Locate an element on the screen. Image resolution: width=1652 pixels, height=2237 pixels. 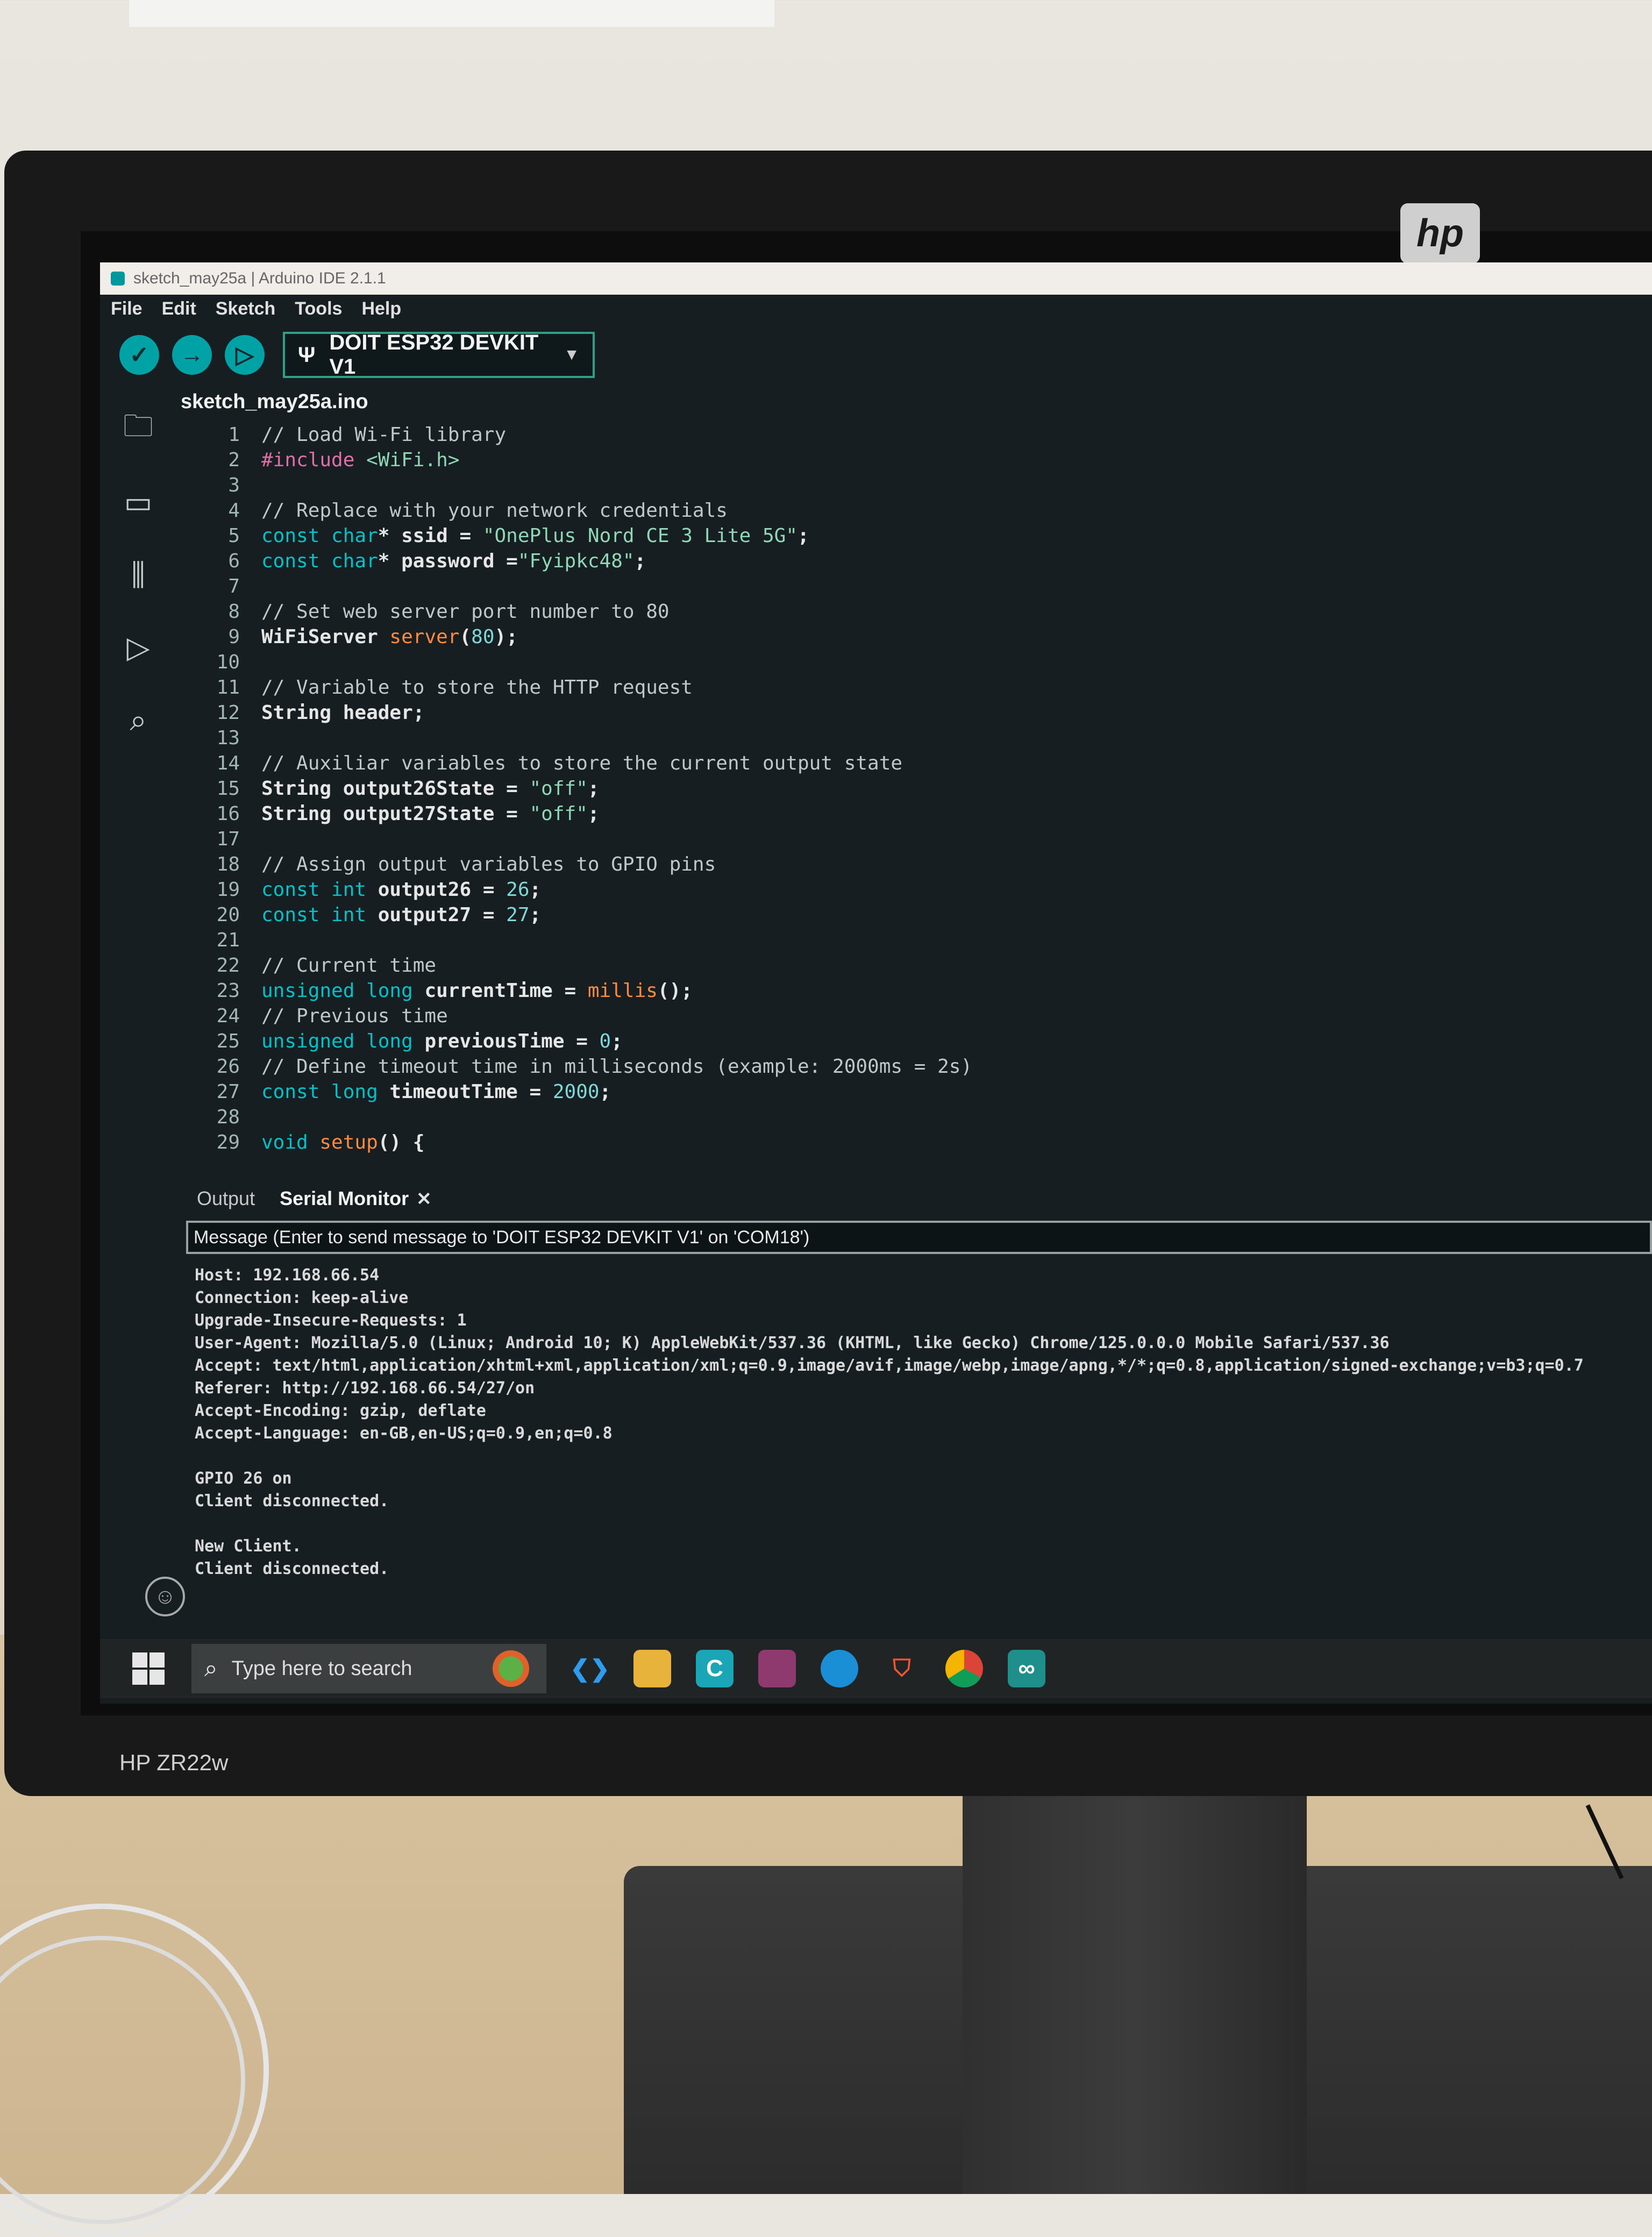
code-token: #include is located at coordinates (314, 460).